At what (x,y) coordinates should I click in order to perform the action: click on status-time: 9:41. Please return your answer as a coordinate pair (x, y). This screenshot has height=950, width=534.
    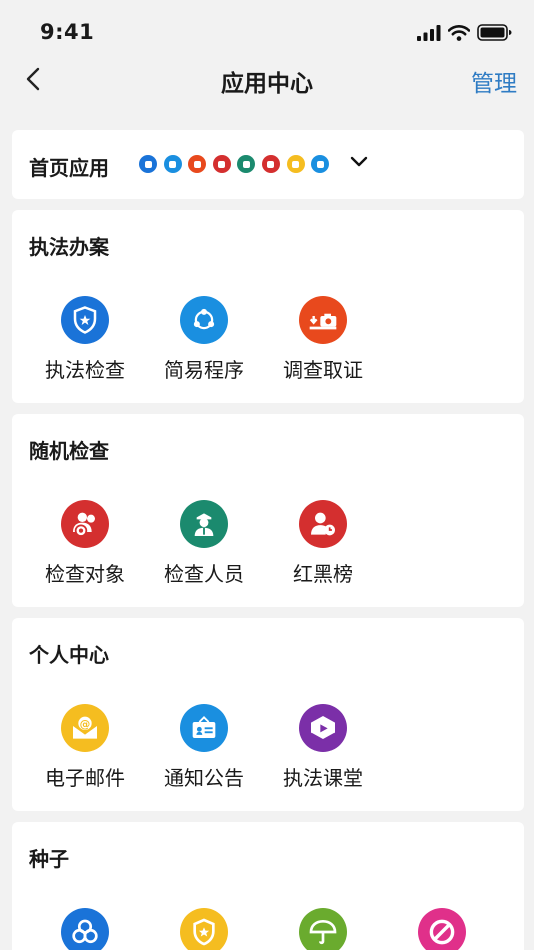
    Looking at the image, I should click on (67, 32).